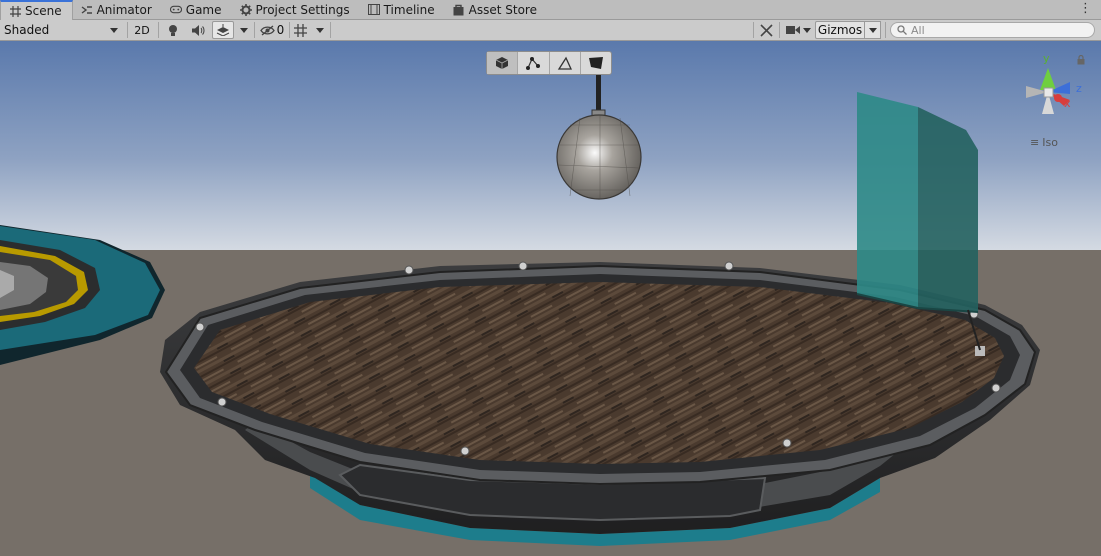 The image size is (1101, 556). Describe the element at coordinates (992, 30) in the screenshot. I see `scene-search-field: All` at that location.